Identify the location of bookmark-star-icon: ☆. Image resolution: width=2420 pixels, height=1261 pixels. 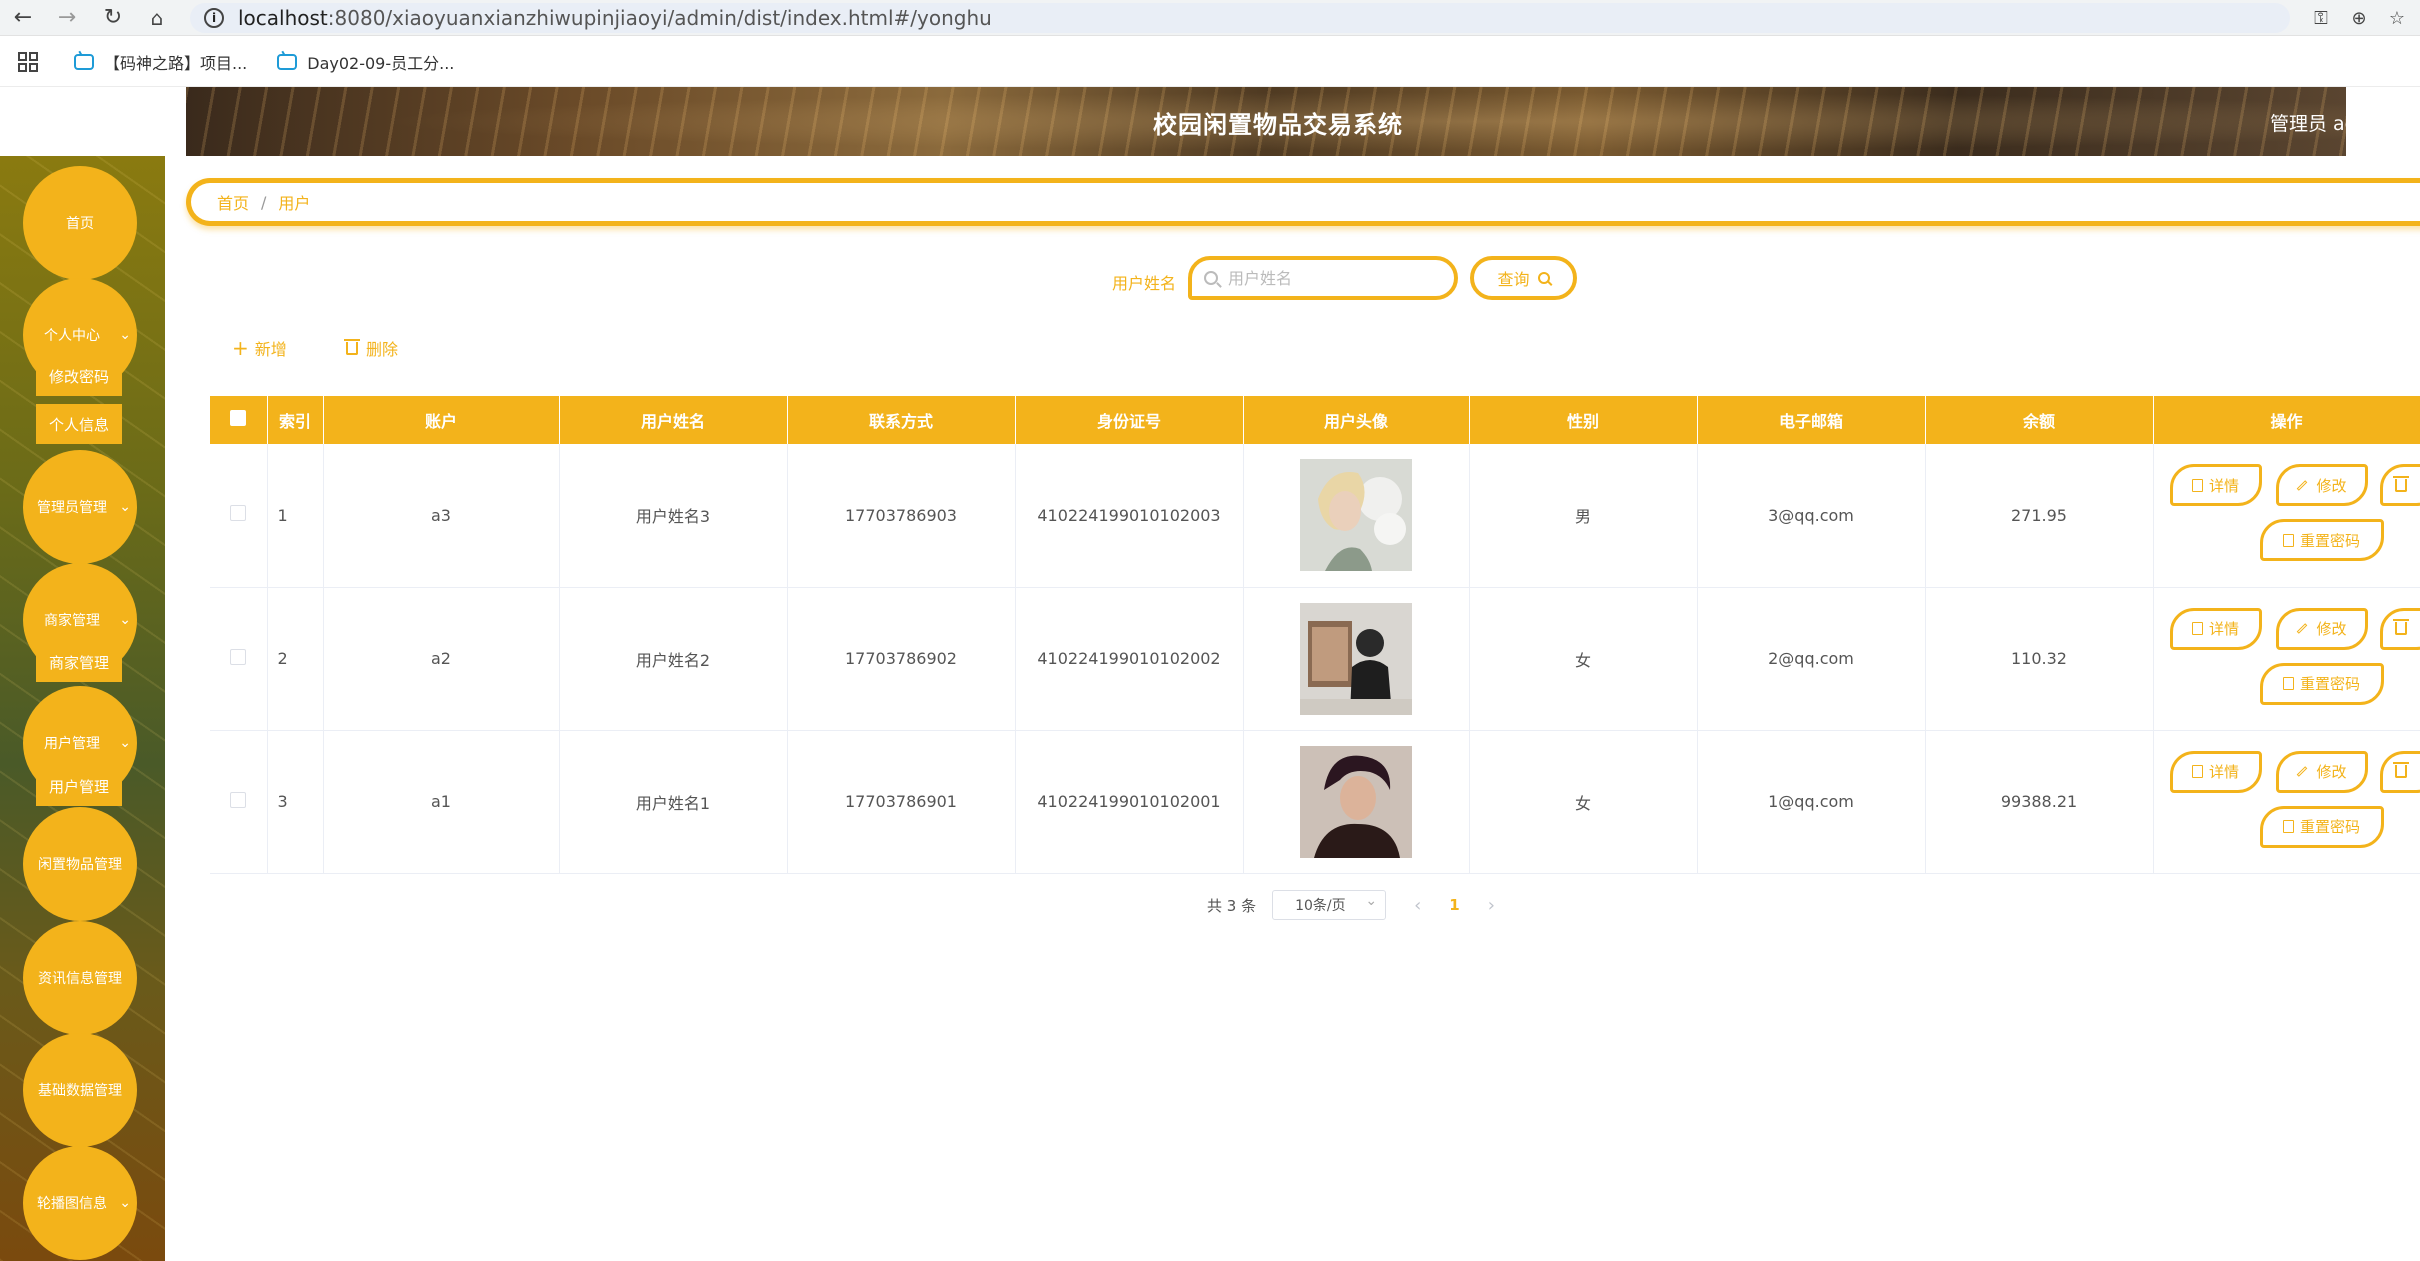
(2397, 18).